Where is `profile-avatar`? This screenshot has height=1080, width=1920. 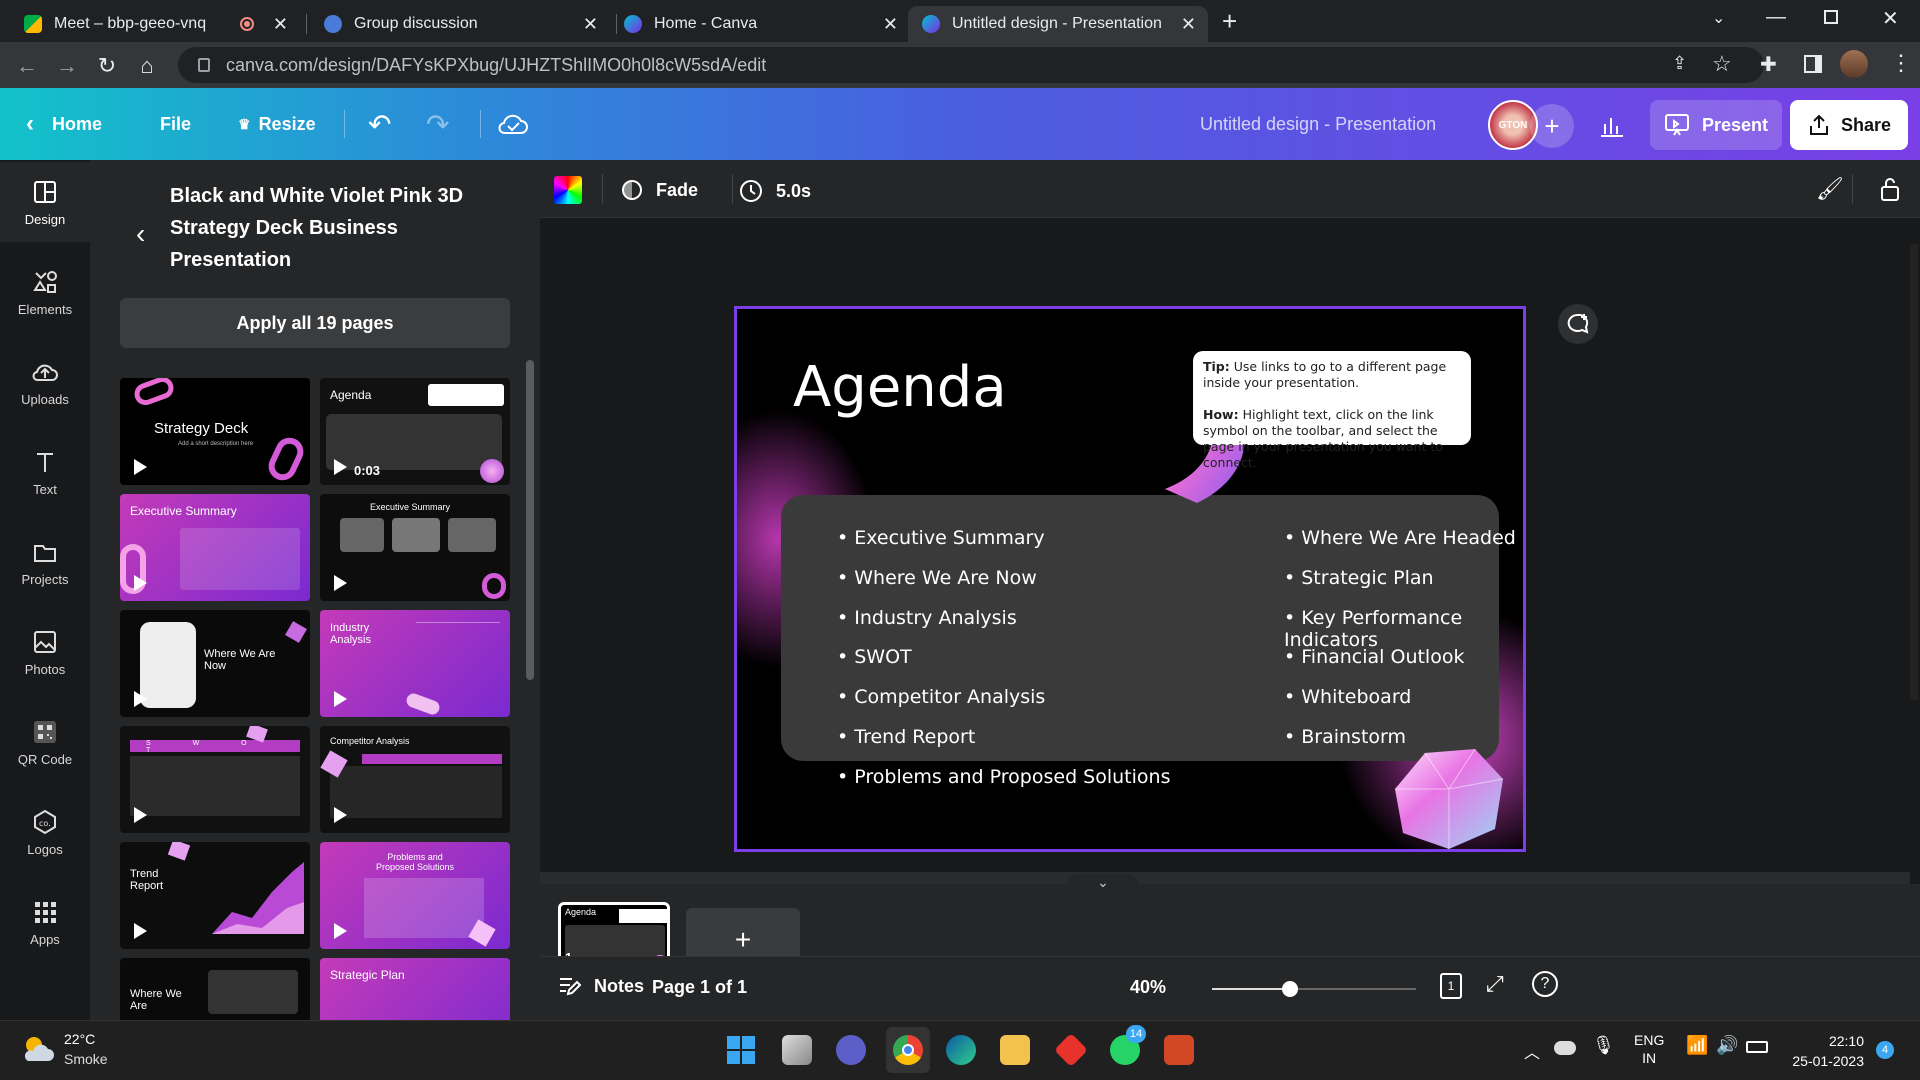
profile-avatar is located at coordinates (1854, 64).